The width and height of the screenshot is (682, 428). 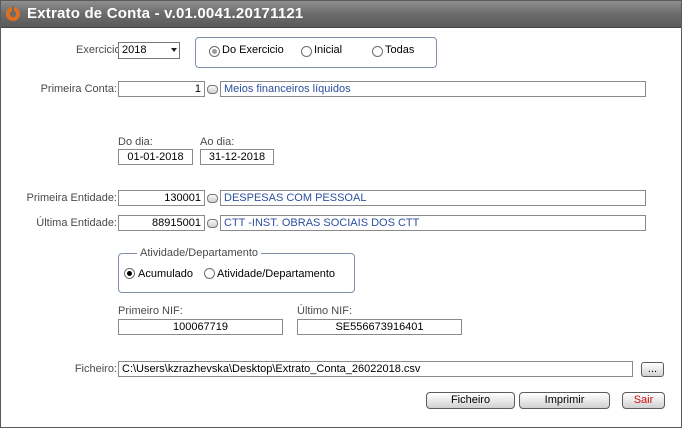 What do you see at coordinates (276, 274) in the screenshot?
I see `radio-atividade-departamento-label: Atividade/Departamento` at bounding box center [276, 274].